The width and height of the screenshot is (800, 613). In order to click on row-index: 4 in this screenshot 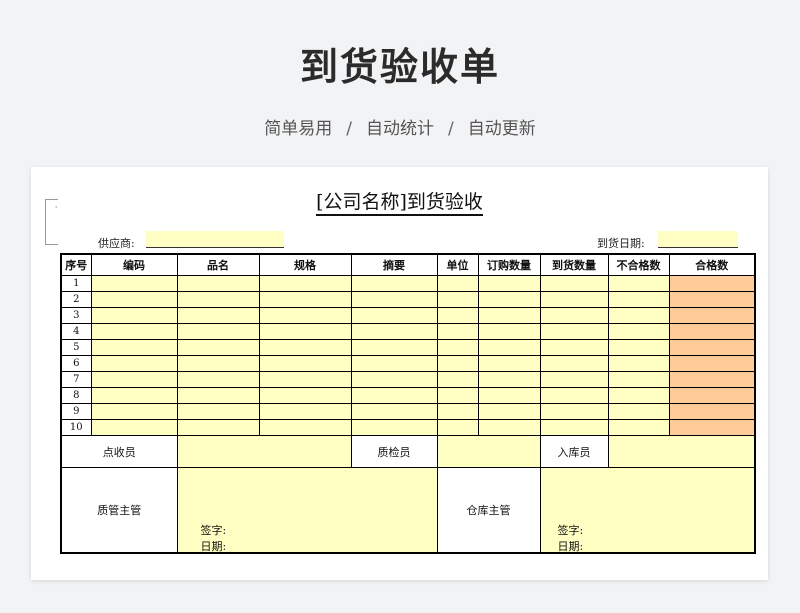, I will do `click(76, 331)`.